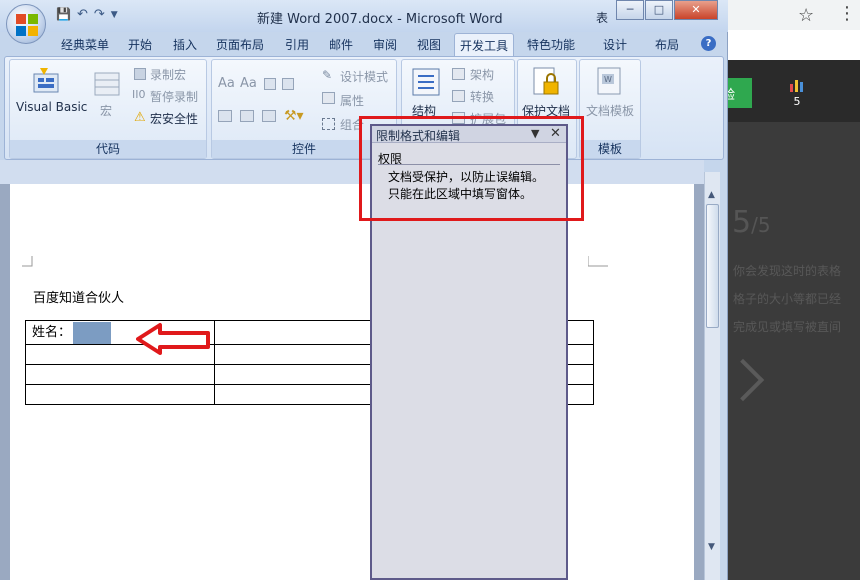 The image size is (860, 580). What do you see at coordinates (297, 44) in the screenshot?
I see `tab-references: 引用` at bounding box center [297, 44].